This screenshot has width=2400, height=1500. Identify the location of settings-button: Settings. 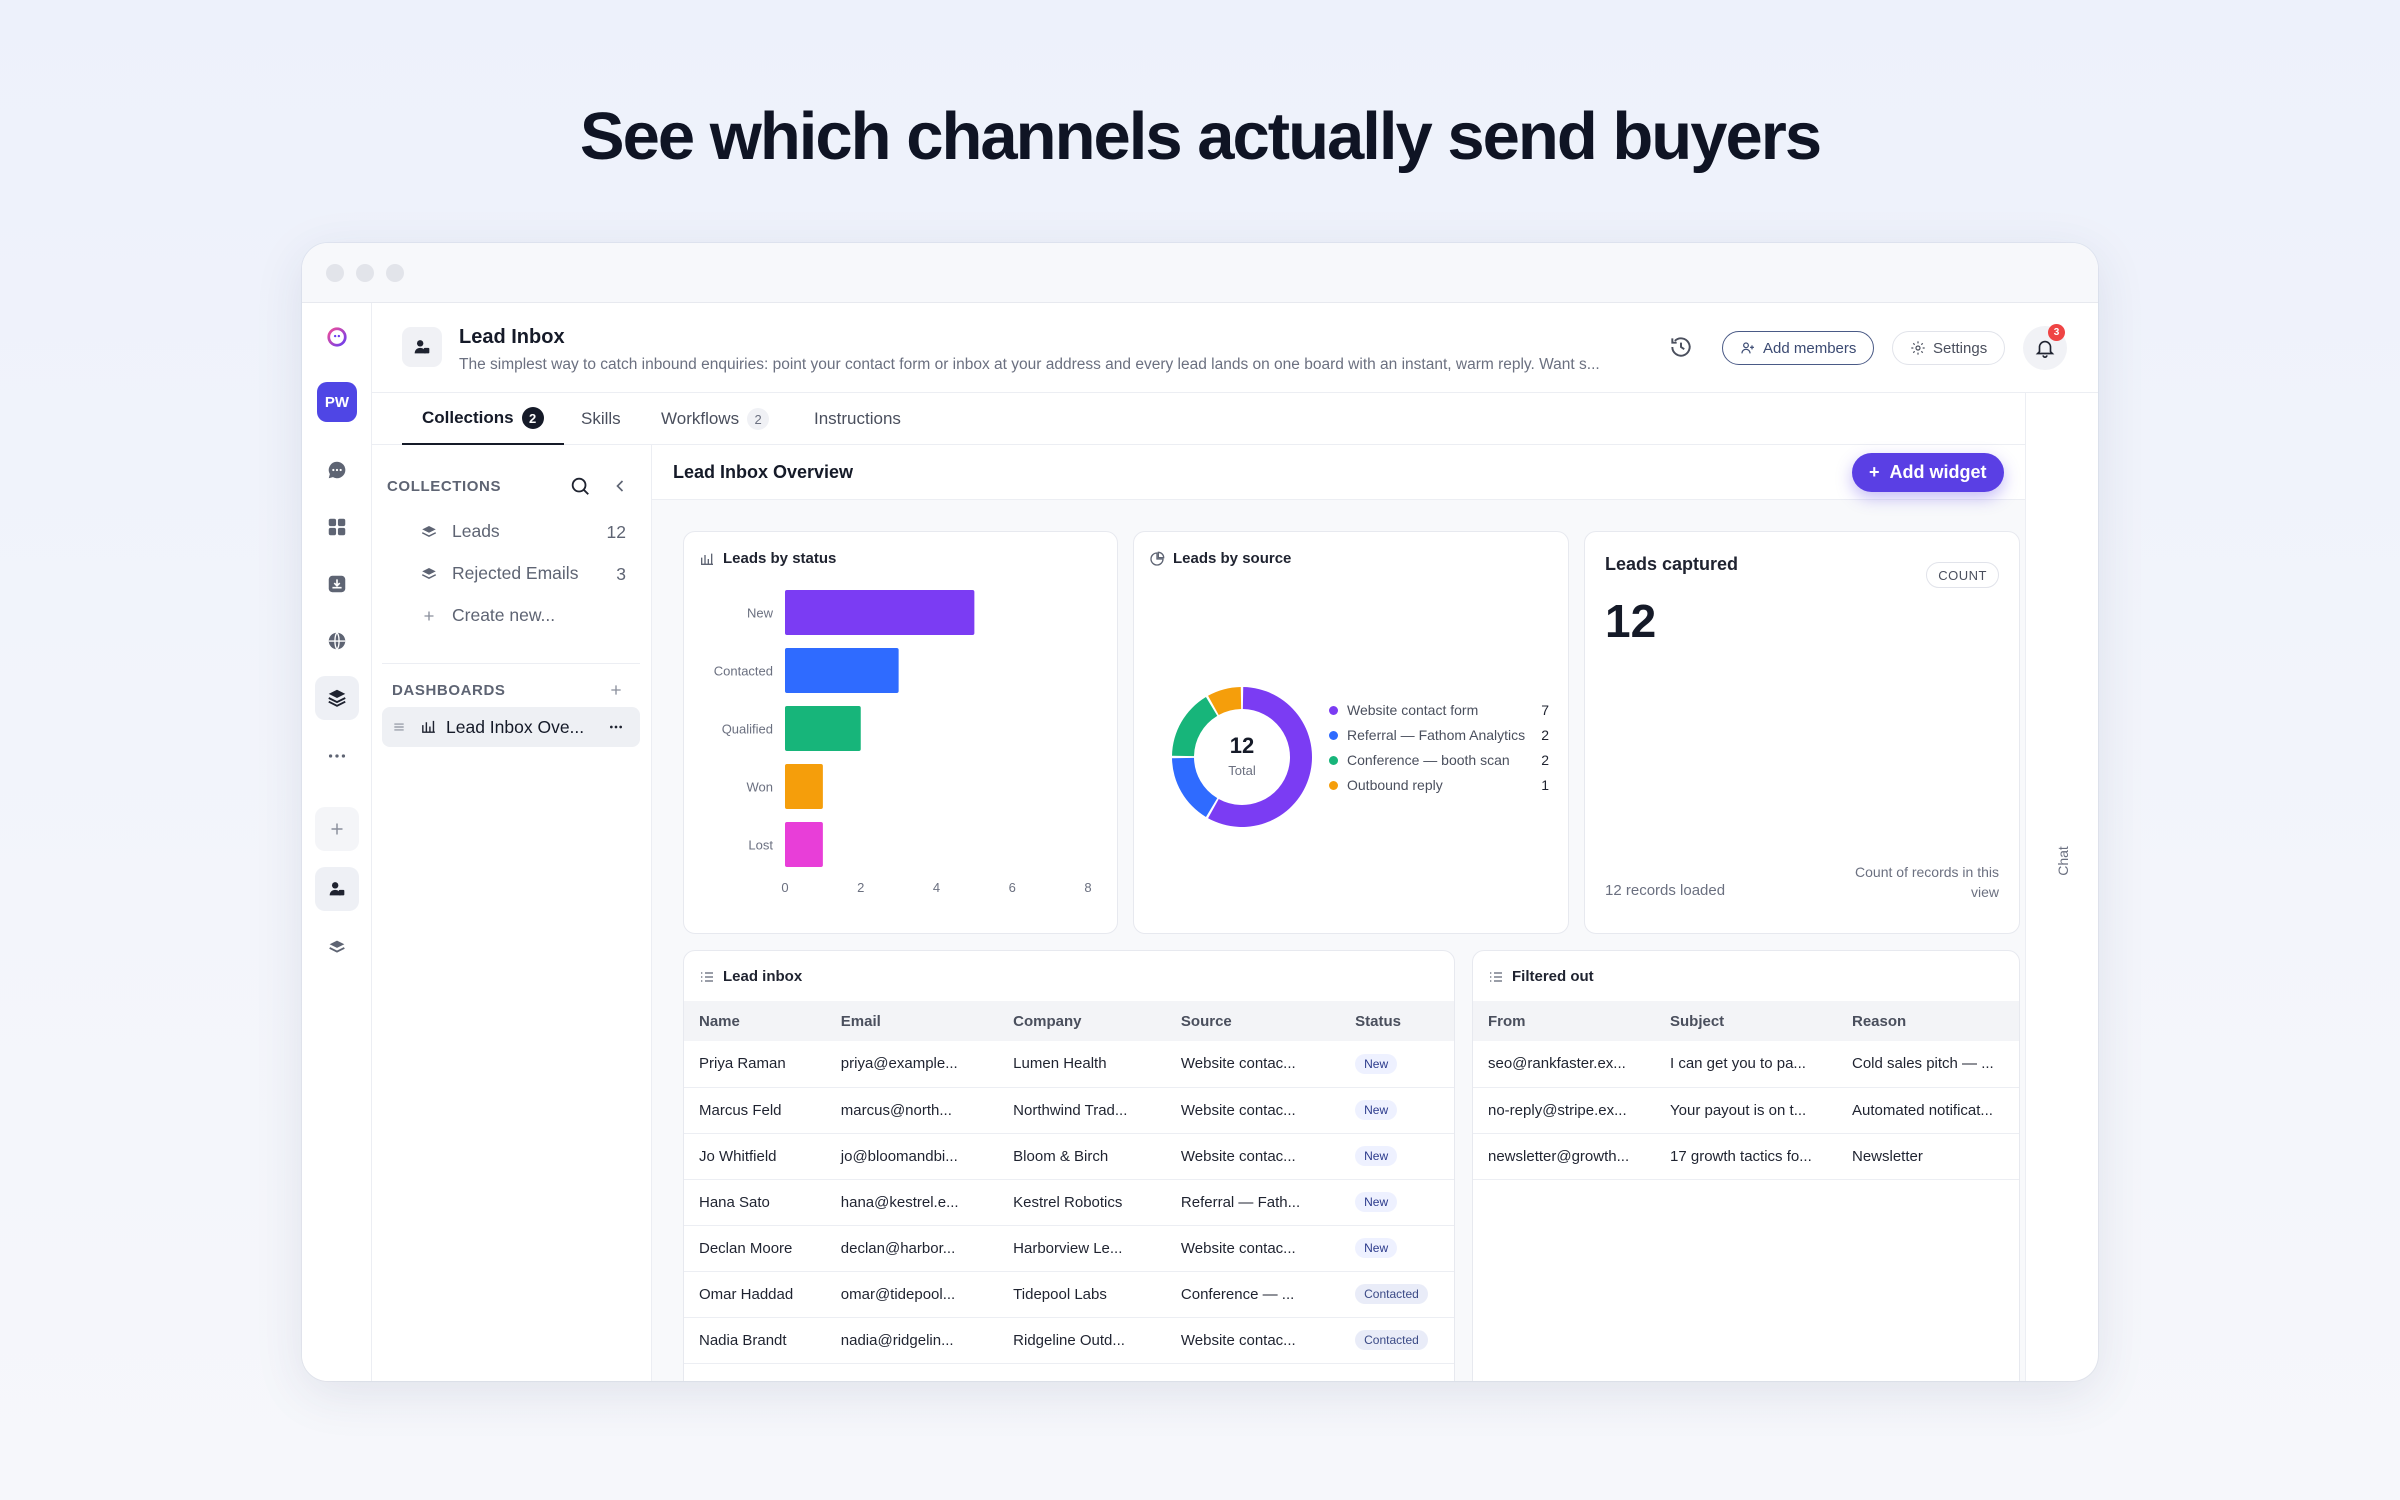
(1949, 348).